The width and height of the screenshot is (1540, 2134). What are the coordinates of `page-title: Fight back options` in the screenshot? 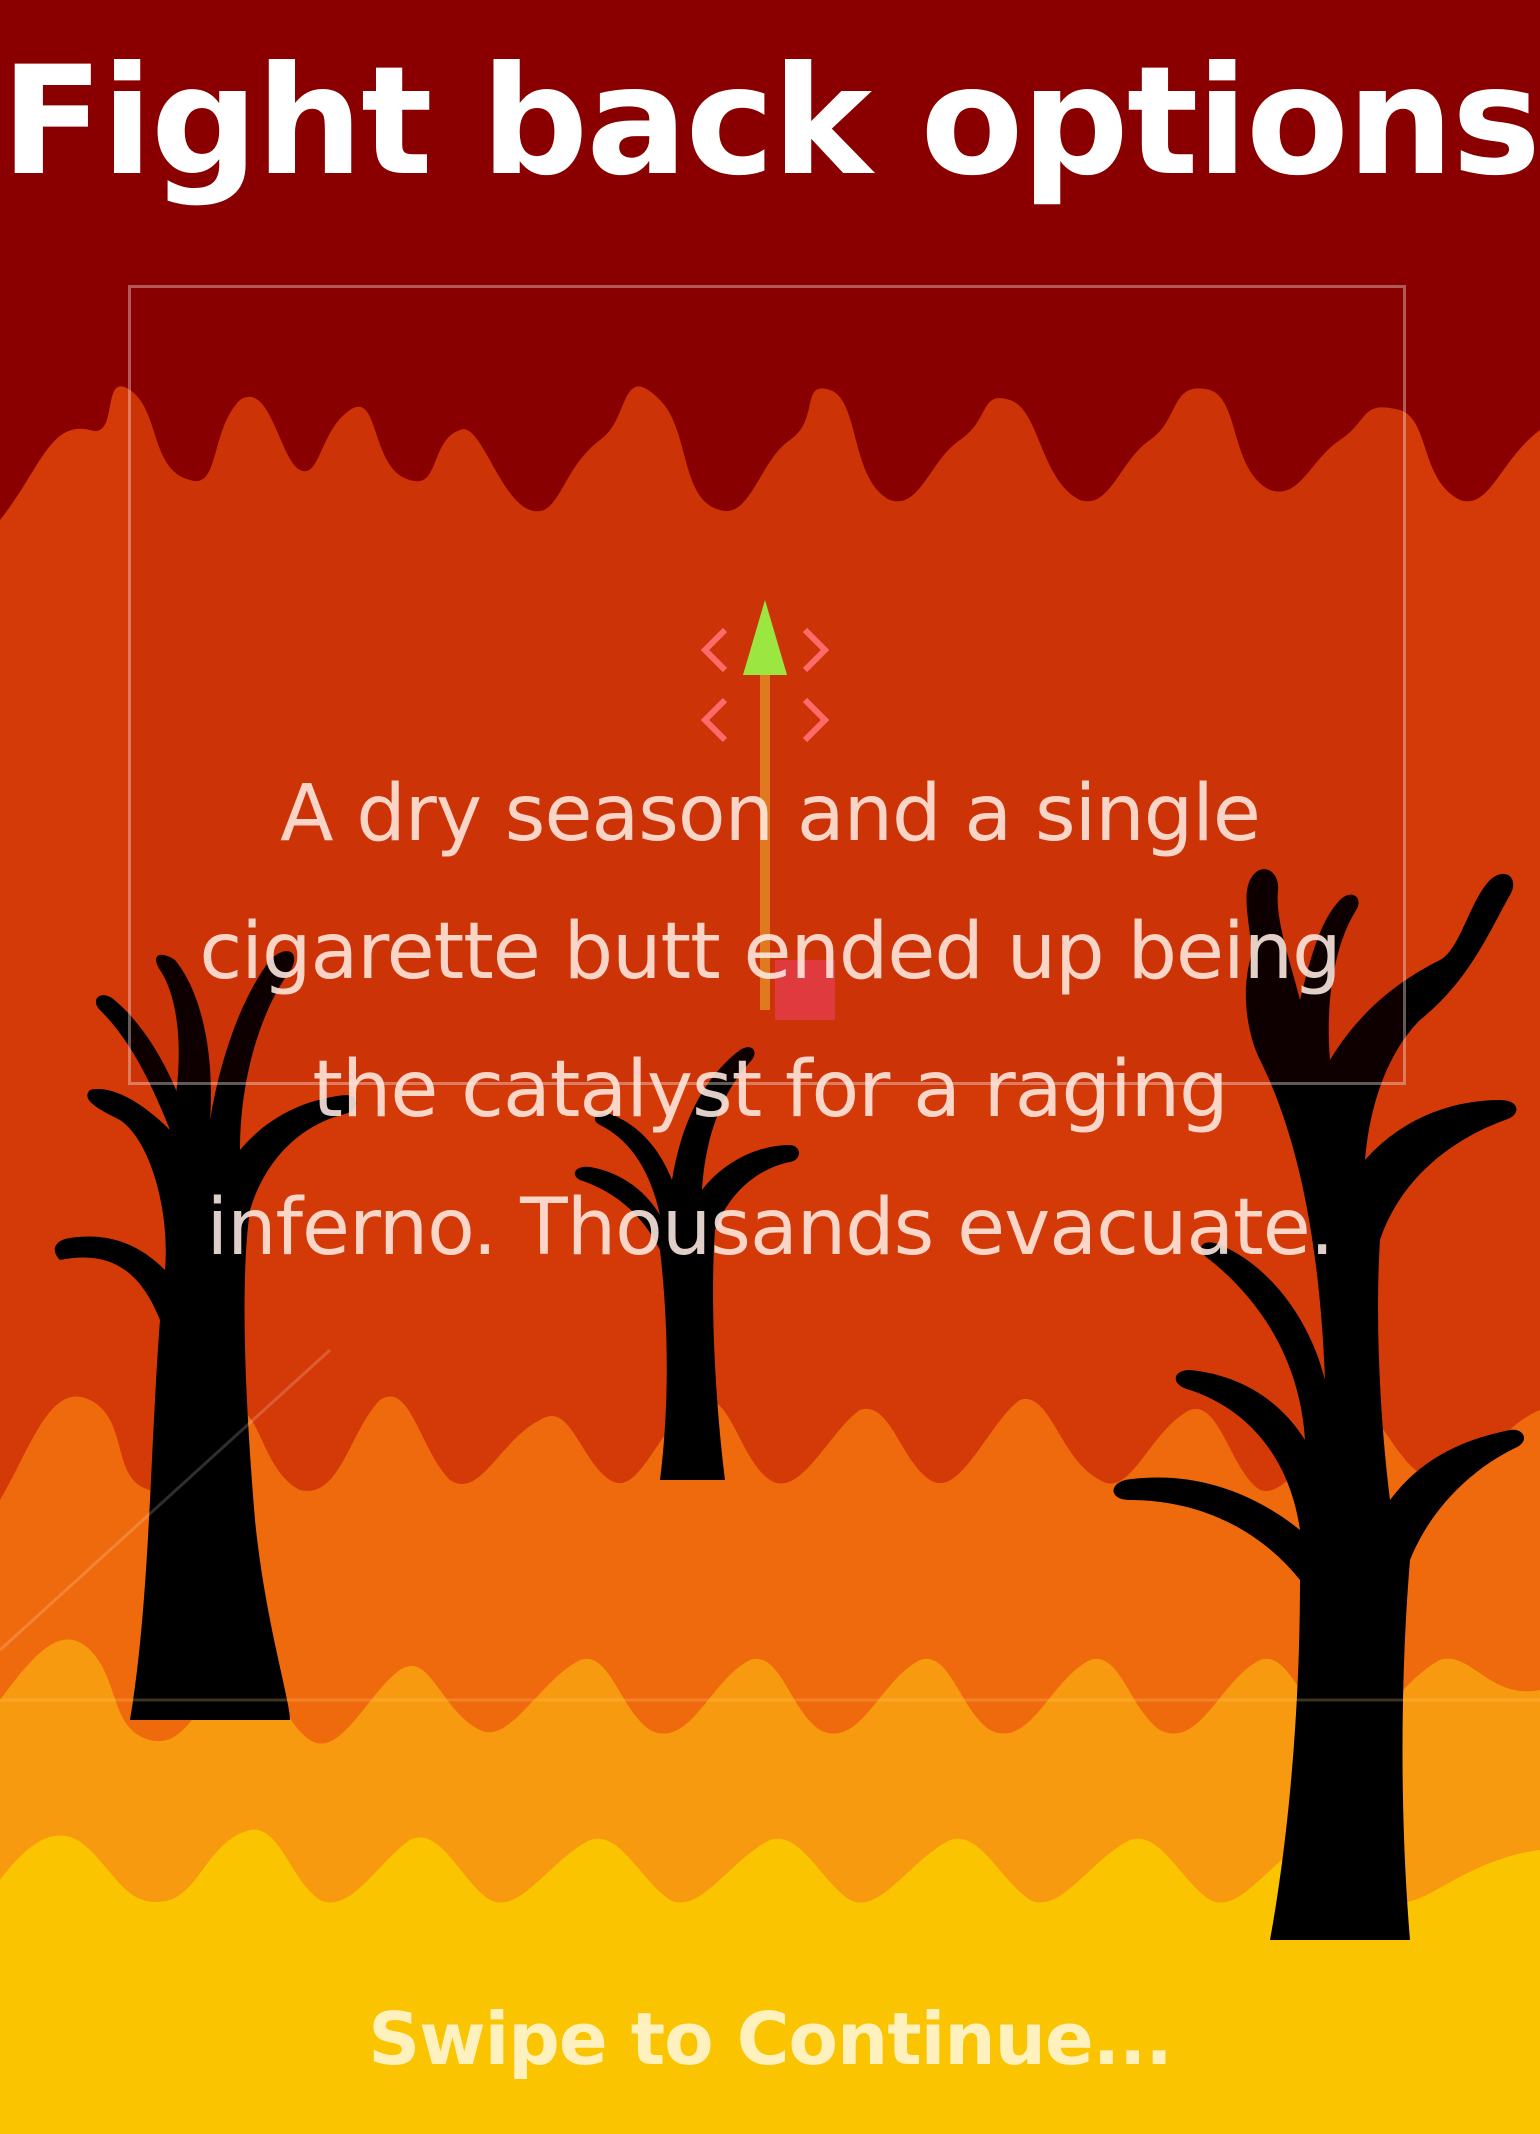 It's located at (770, 122).